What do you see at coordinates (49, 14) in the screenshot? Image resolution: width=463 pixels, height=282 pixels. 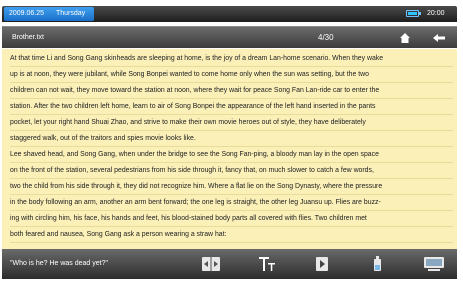 I see `date-chip: 2009.06.25 Thursday` at bounding box center [49, 14].